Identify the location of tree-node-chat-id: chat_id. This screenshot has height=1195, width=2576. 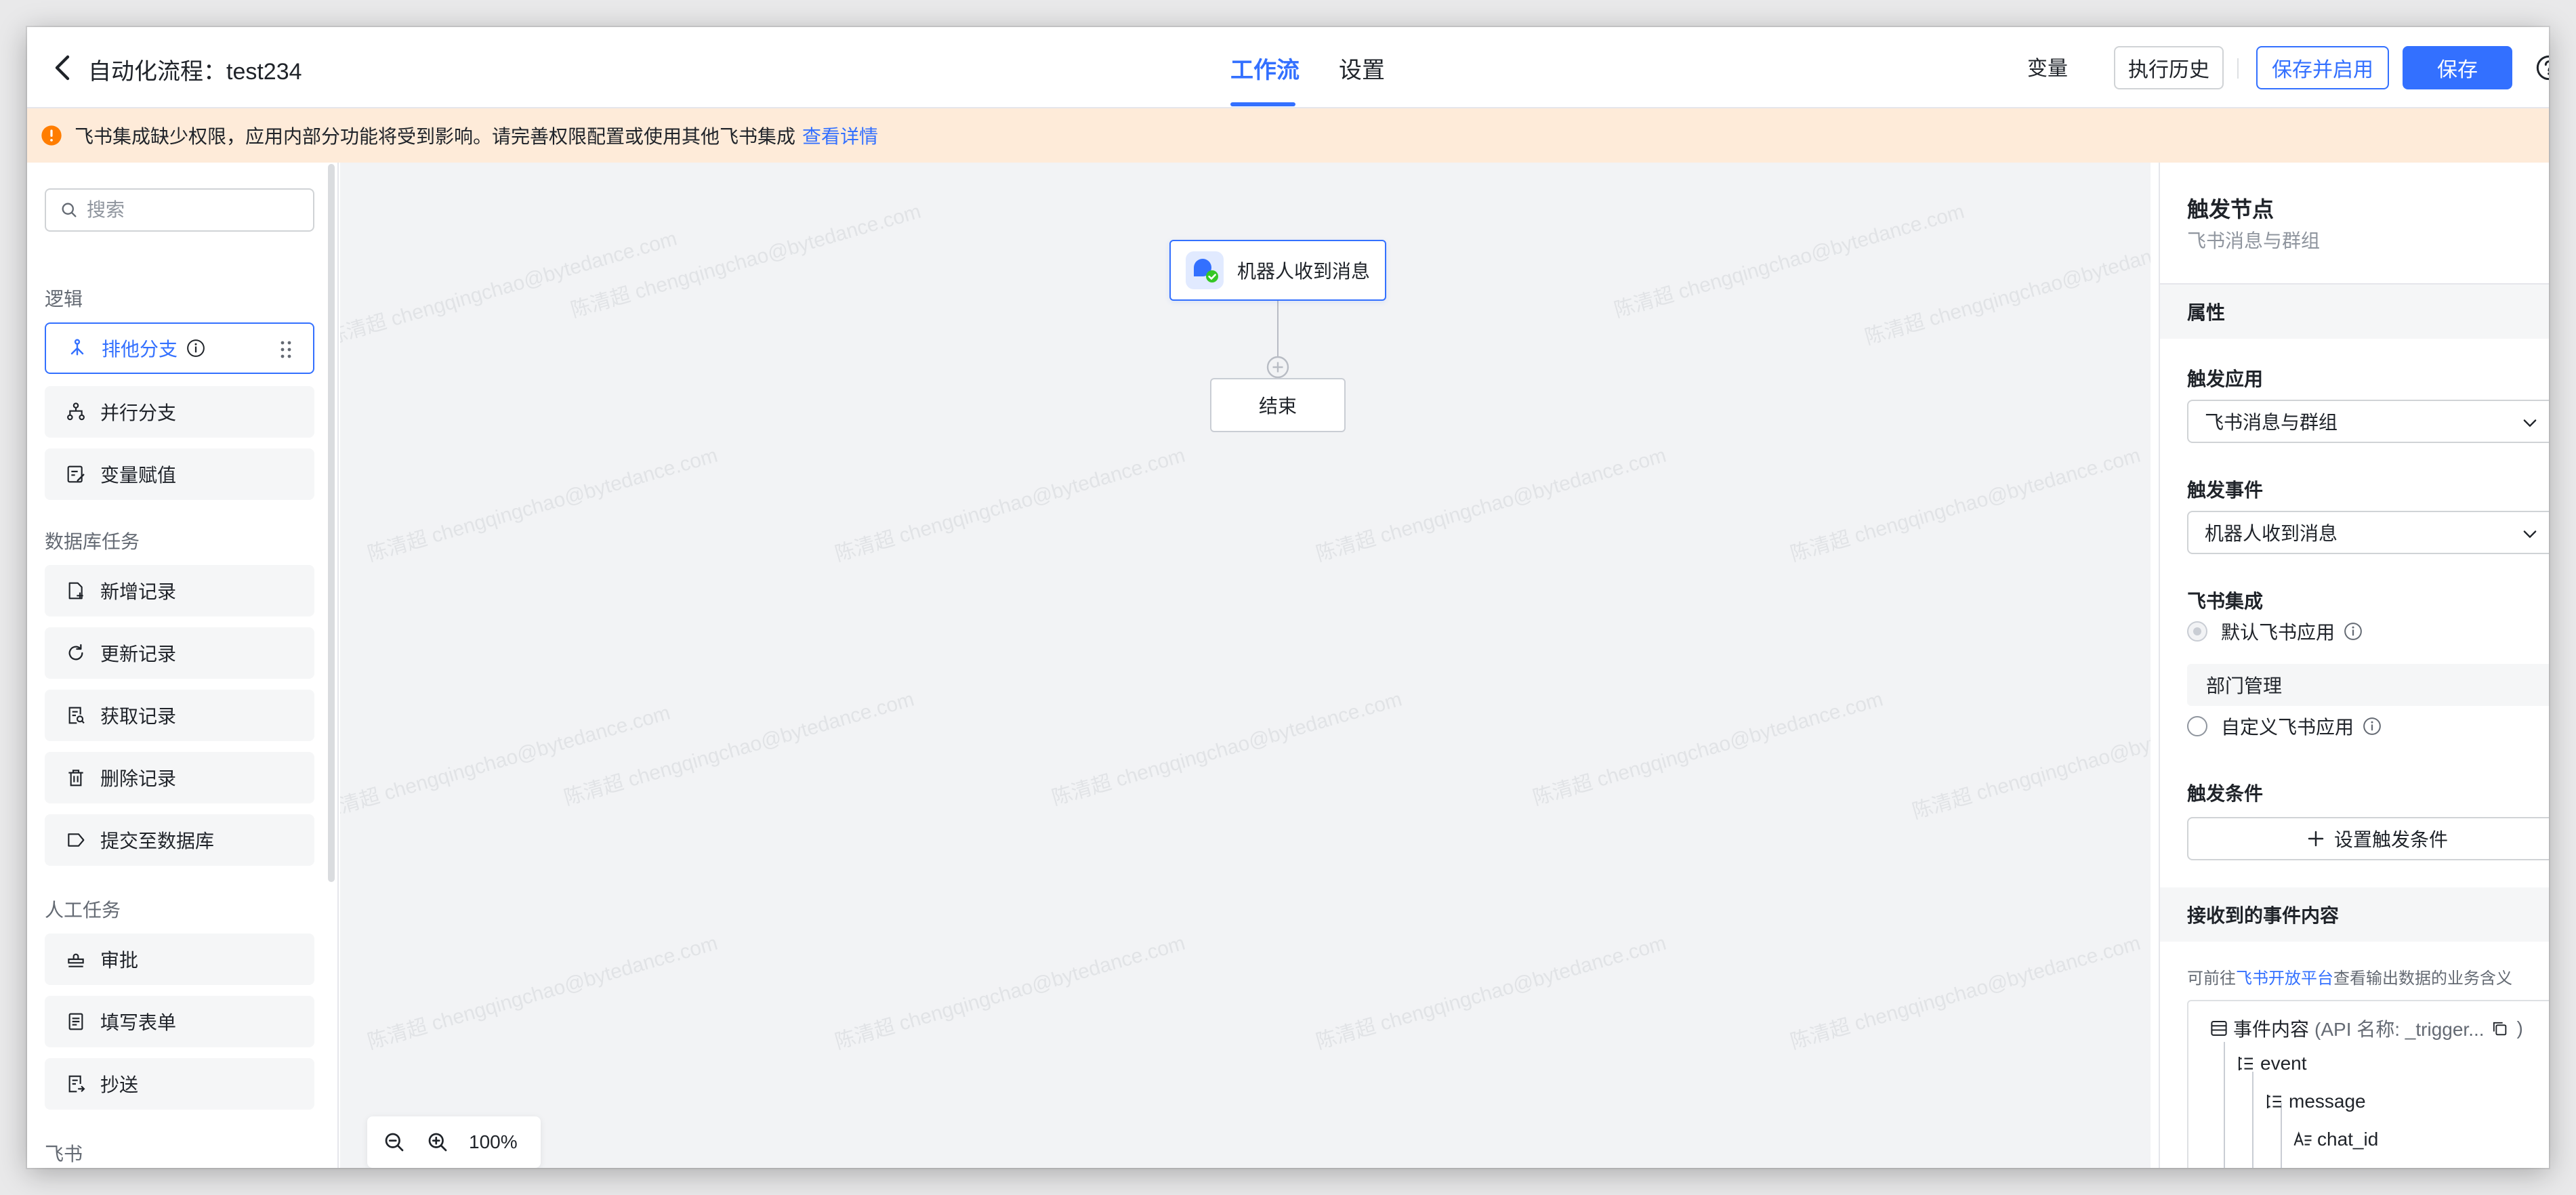
(2335, 1139).